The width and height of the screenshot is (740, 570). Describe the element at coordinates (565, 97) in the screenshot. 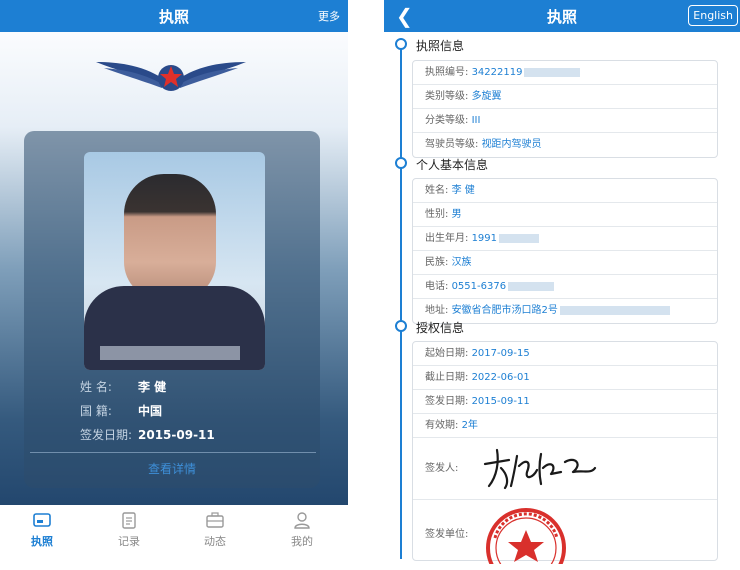

I see `list-item: 类别等级: 多旋翼` at that location.